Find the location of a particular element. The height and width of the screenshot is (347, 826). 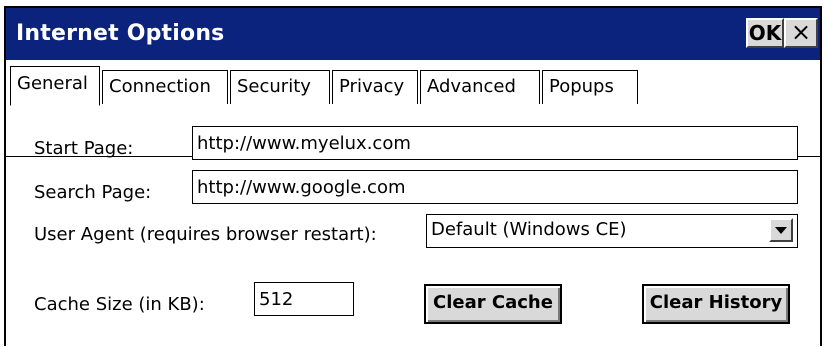

user-agent-dropdown: Default (Windows CE) is located at coordinates (612, 231).